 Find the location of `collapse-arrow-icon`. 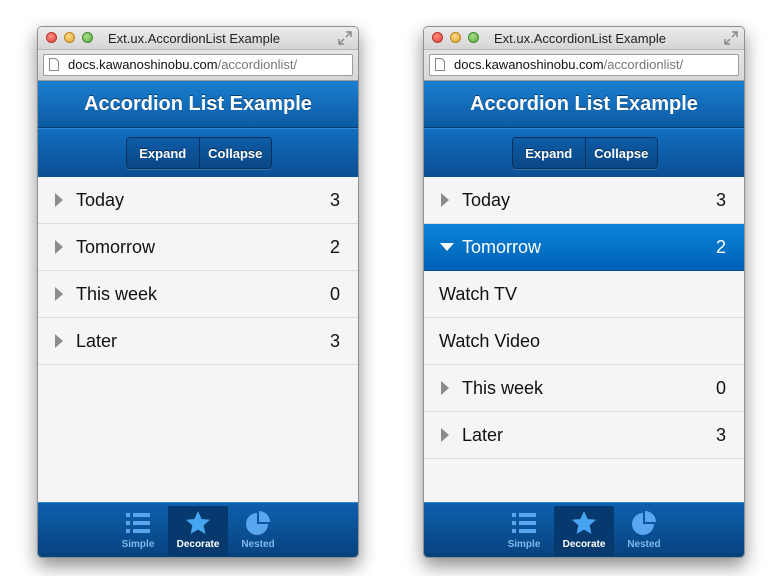

collapse-arrow-icon is located at coordinates (447, 247).